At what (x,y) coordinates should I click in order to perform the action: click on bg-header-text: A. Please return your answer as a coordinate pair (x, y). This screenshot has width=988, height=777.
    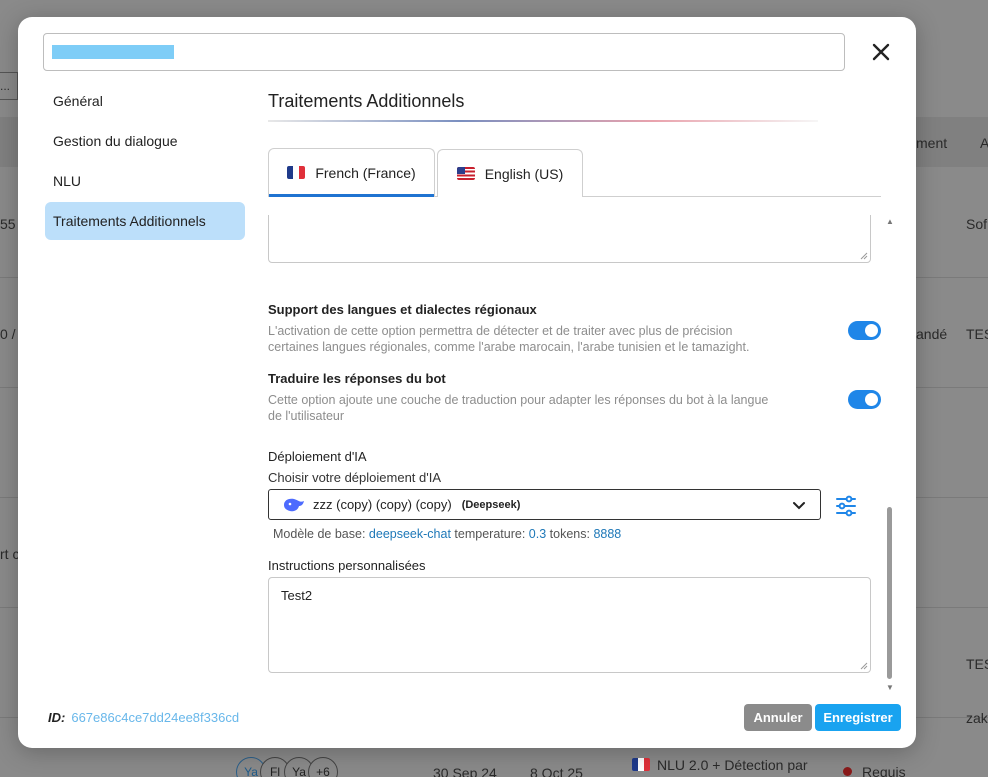
    Looking at the image, I should click on (984, 143).